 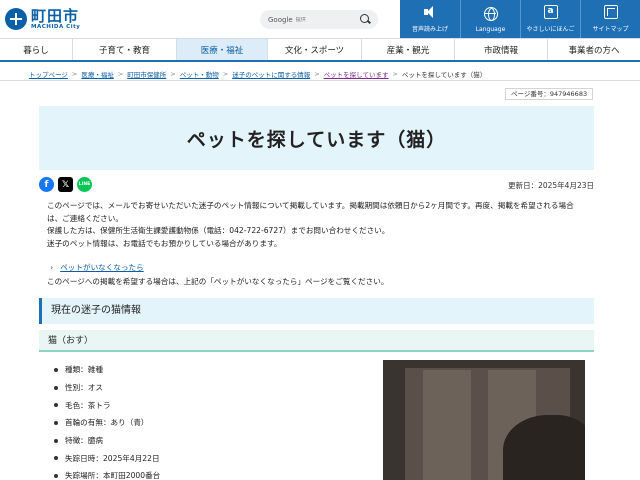 I want to click on list-item: 特徴：臆病, so click(x=107, y=441).